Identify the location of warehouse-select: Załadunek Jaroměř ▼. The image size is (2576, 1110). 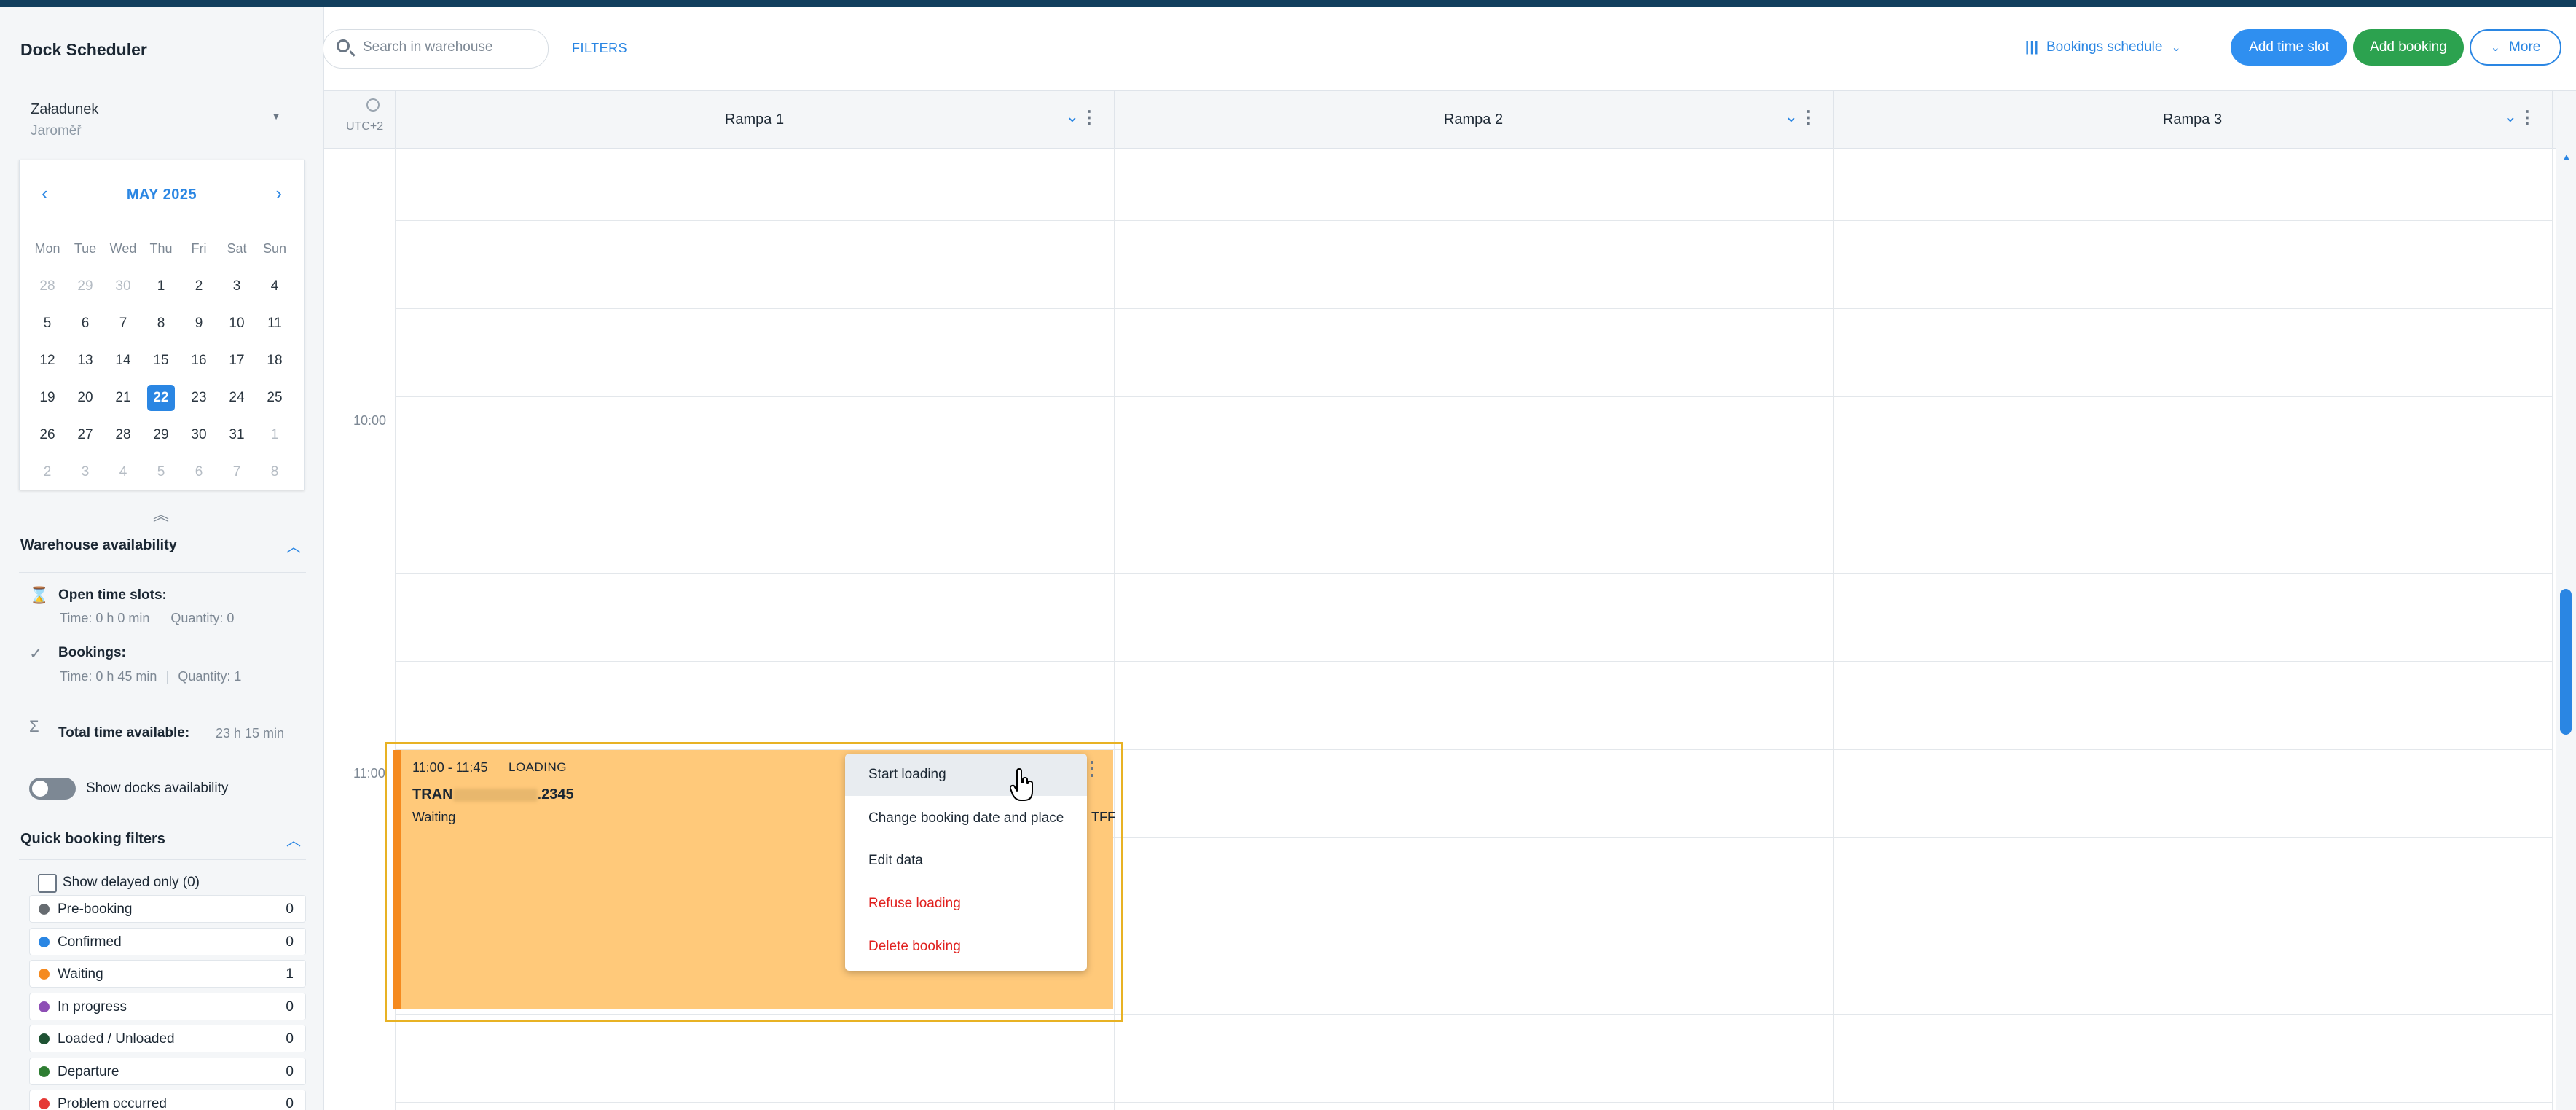
(154, 117).